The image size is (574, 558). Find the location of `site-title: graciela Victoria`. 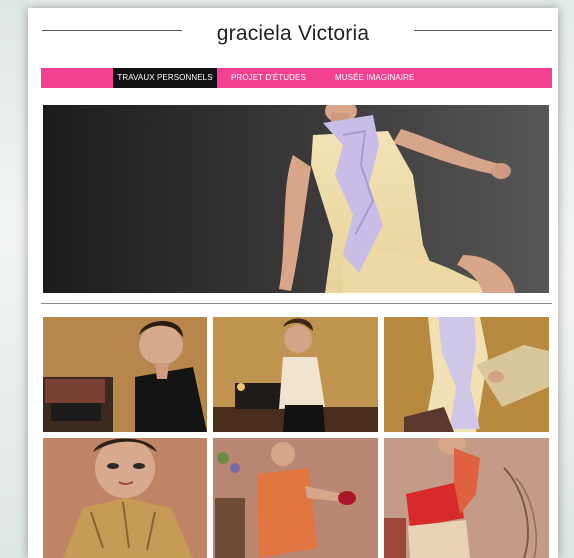

site-title: graciela Victoria is located at coordinates (293, 34).